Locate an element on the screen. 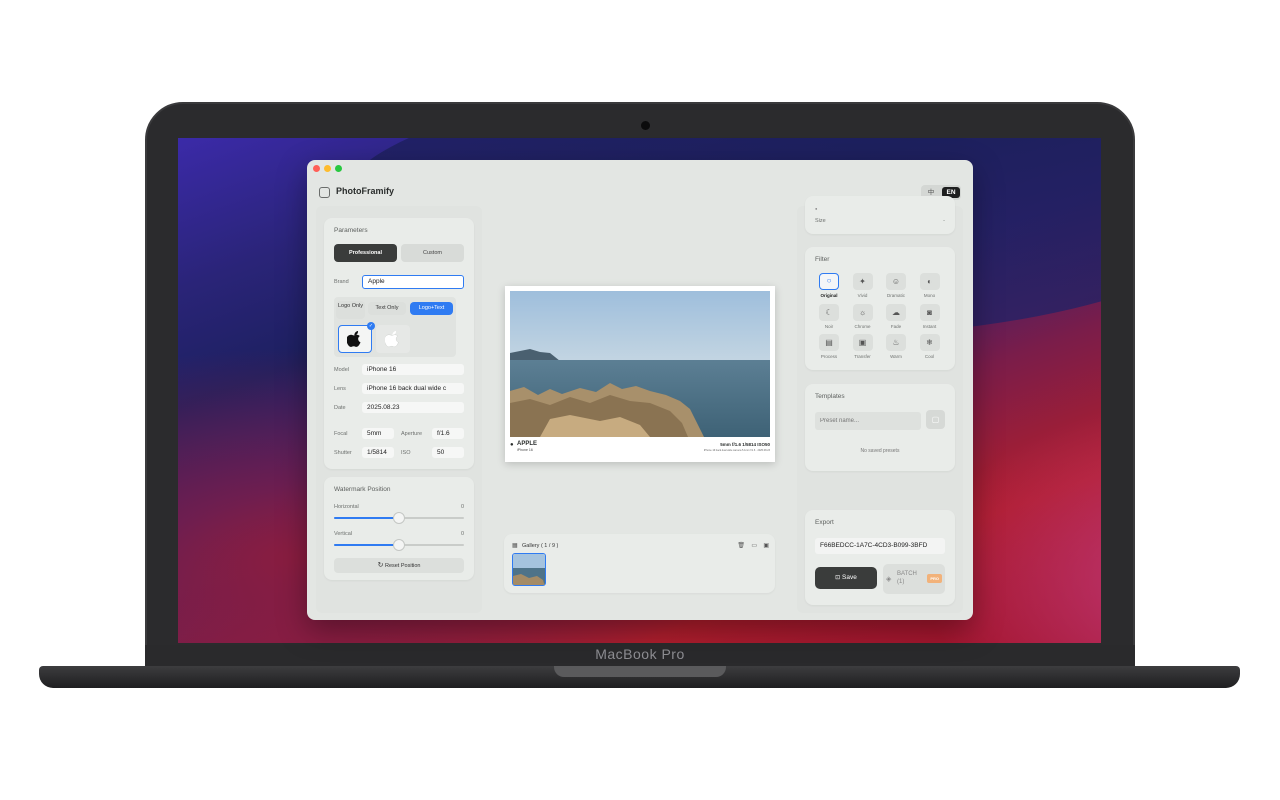 The image size is (1280, 800). horizontal-slider-knob is located at coordinates (399, 518).